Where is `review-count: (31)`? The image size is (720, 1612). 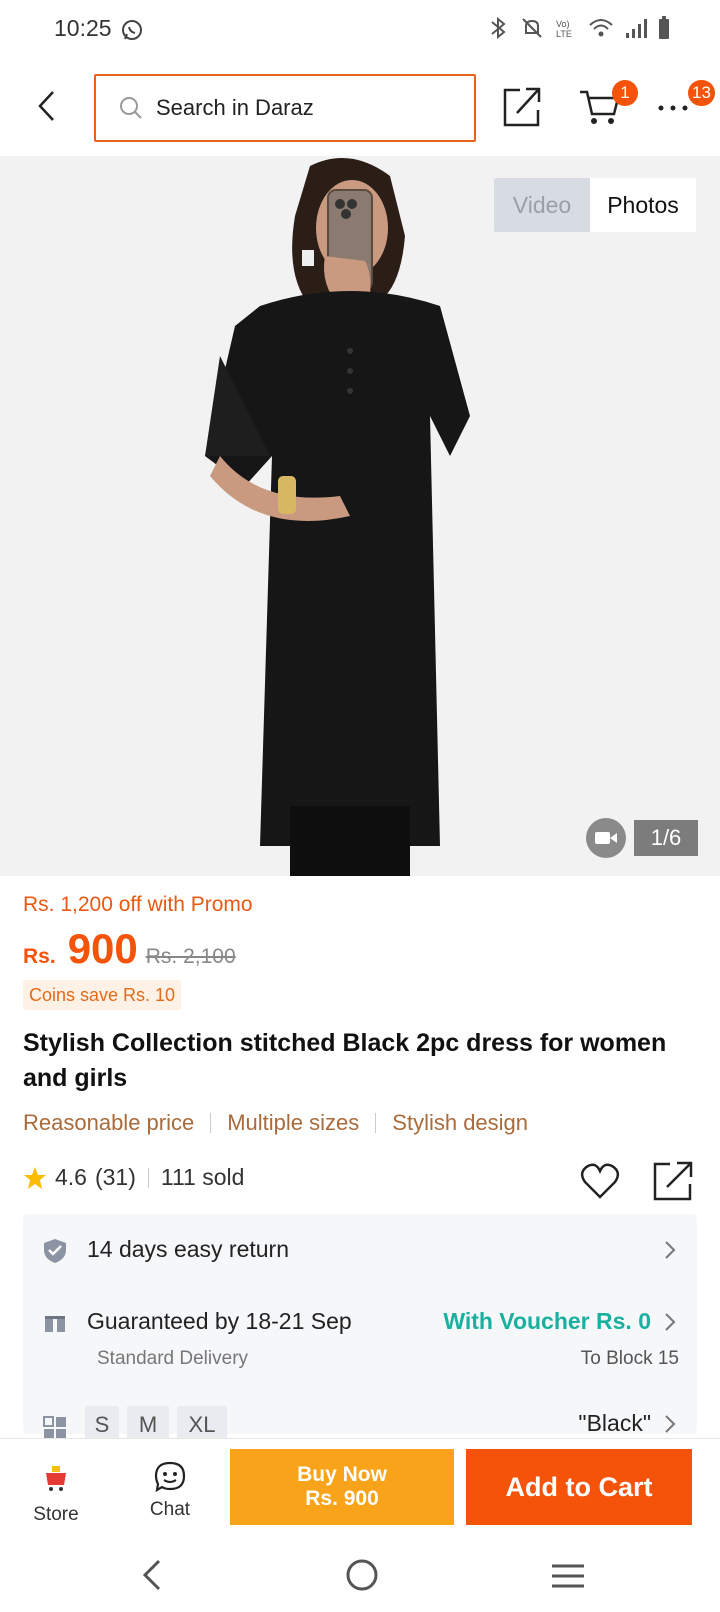
review-count: (31) is located at coordinates (115, 1177).